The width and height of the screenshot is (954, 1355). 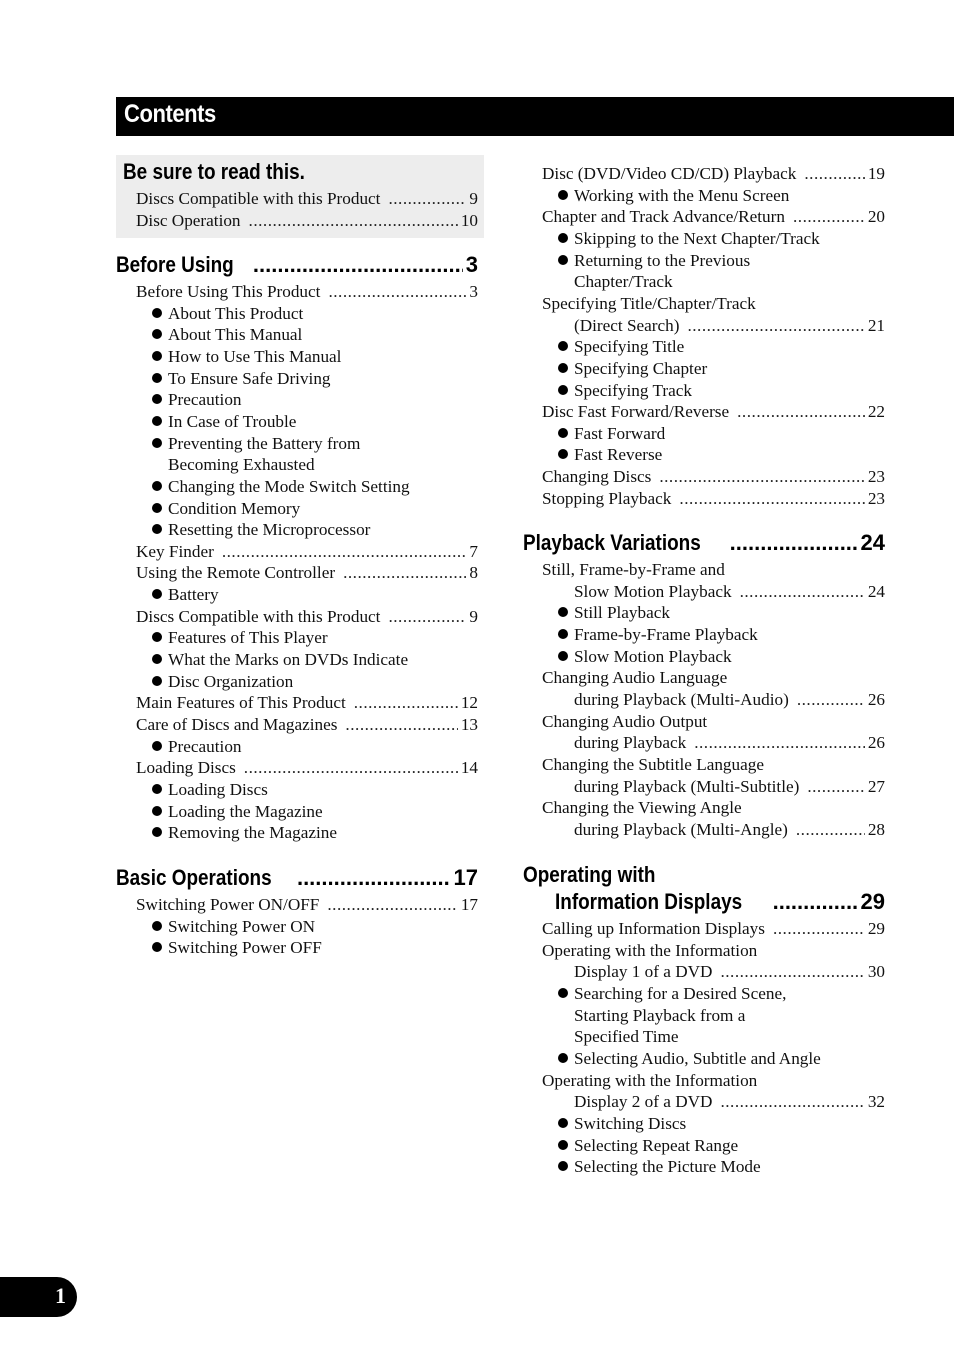 What do you see at coordinates (469, 724) in the screenshot?
I see `toc-page-number: 13` at bounding box center [469, 724].